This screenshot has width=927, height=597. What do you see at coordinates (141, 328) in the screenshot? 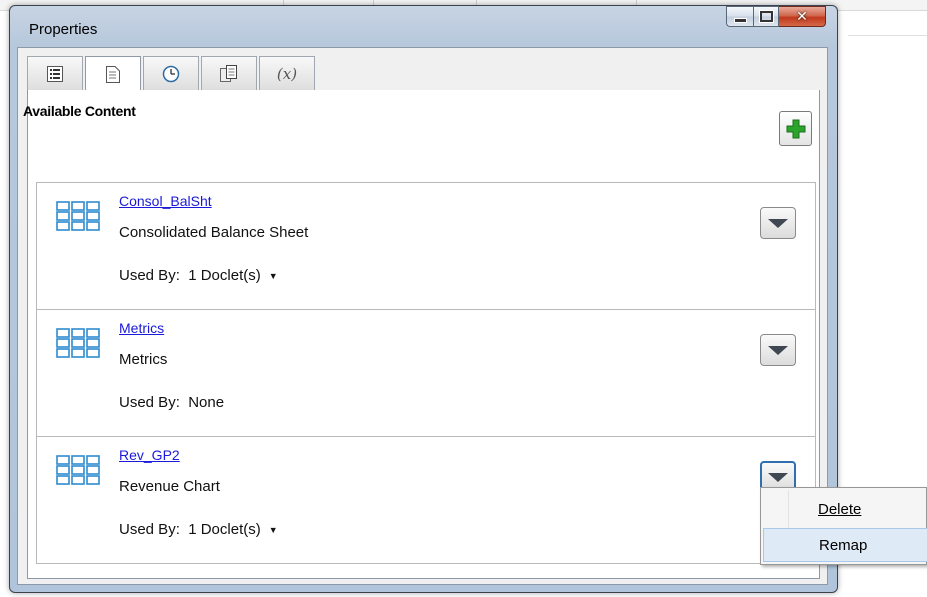
I see `content-link: Metrics` at bounding box center [141, 328].